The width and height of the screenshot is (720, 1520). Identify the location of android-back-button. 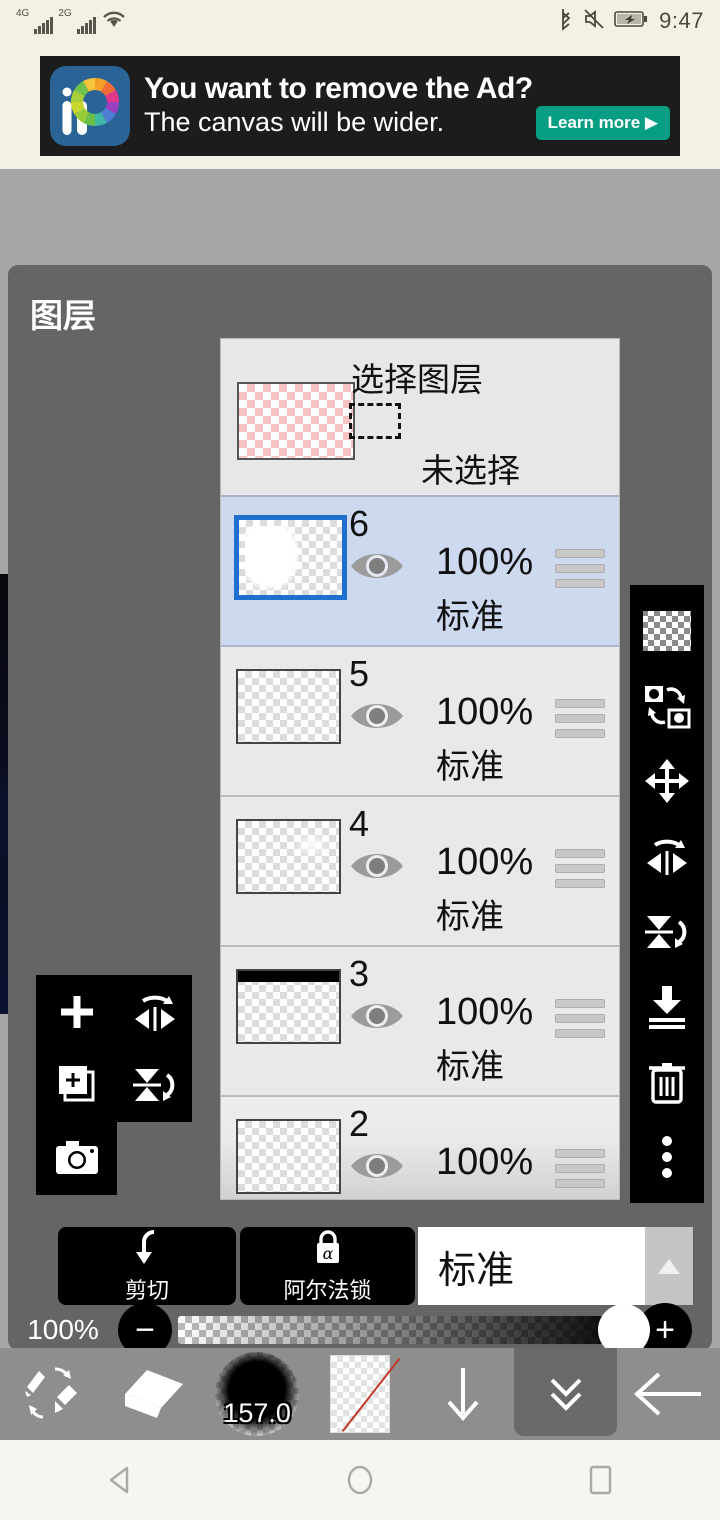
(120, 1480).